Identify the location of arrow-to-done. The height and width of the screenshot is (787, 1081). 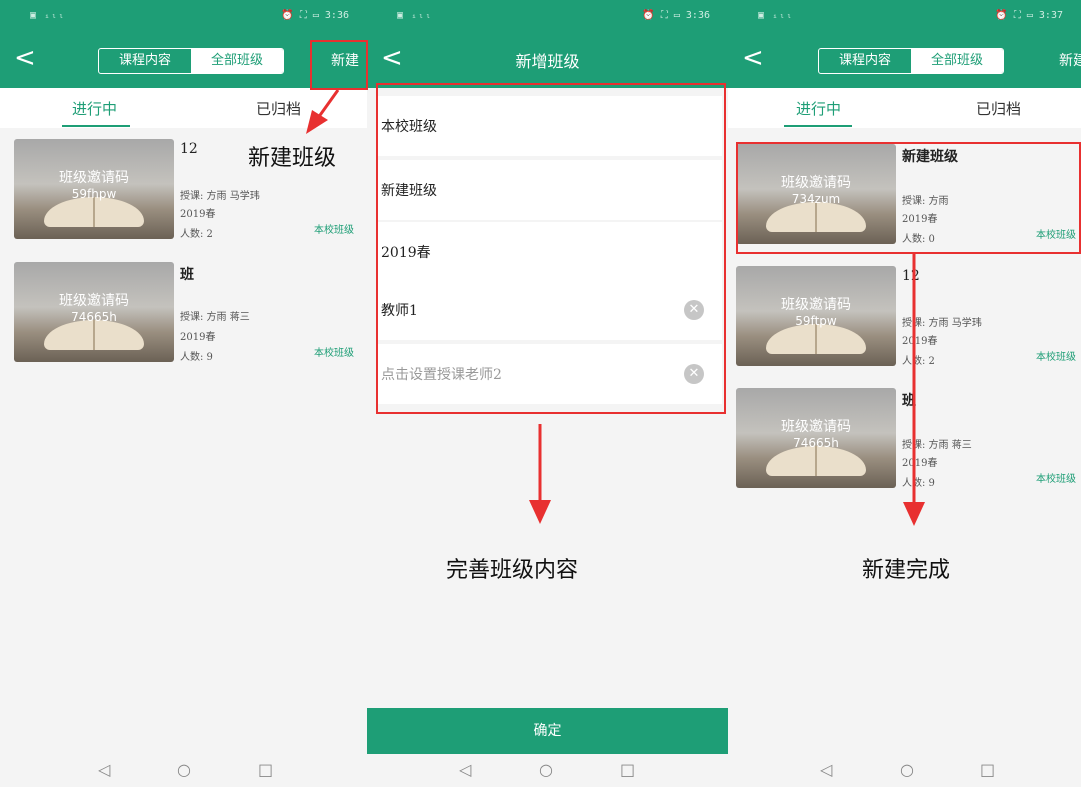
(914, 390).